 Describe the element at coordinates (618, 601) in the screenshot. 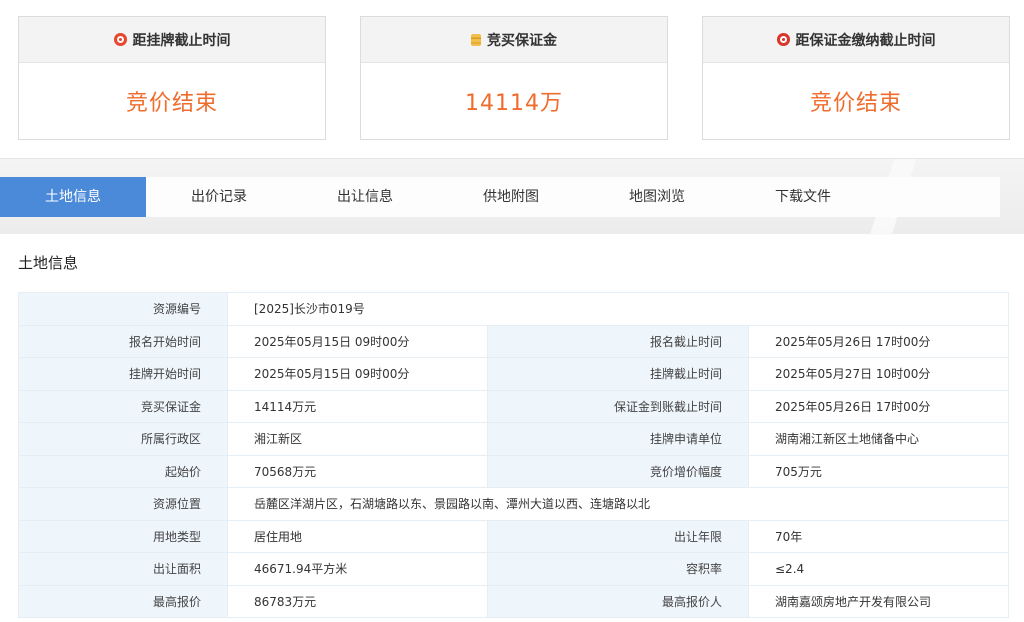

I see `field-label: 最高报价人` at that location.